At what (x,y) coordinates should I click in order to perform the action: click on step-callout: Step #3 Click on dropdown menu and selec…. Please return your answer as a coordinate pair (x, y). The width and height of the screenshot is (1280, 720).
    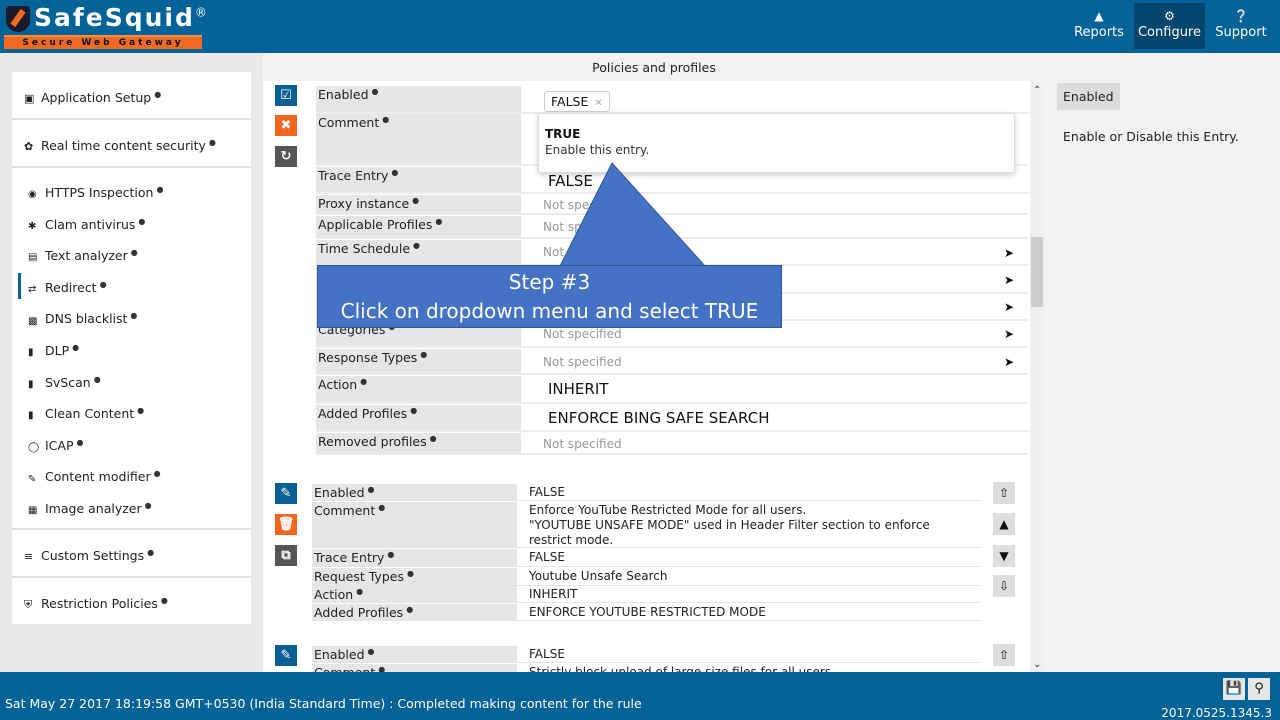
    Looking at the image, I should click on (549, 296).